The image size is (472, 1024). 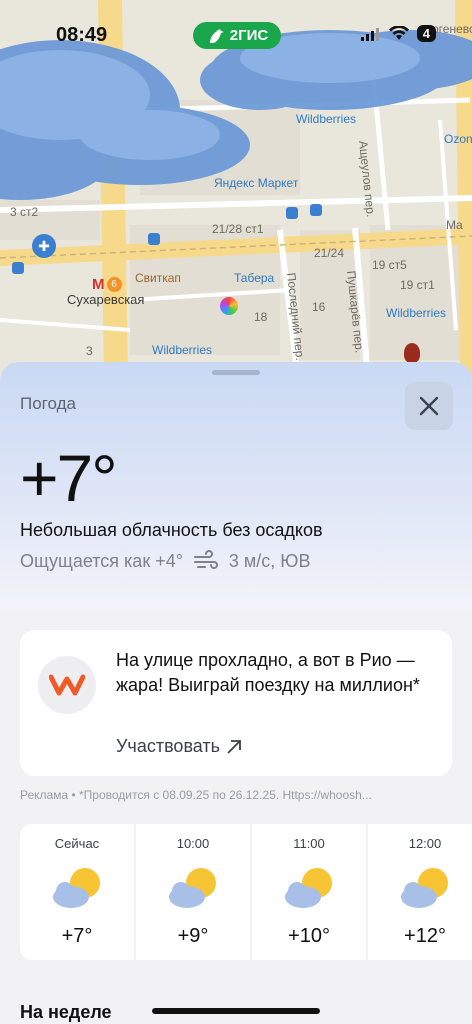 What do you see at coordinates (193, 843) in the screenshot?
I see `hour-label: 10:00` at bounding box center [193, 843].